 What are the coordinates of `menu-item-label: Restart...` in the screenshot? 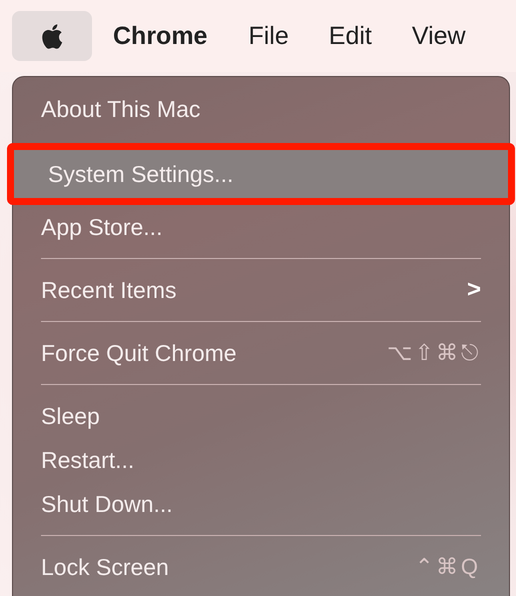 It's located at (87, 460).